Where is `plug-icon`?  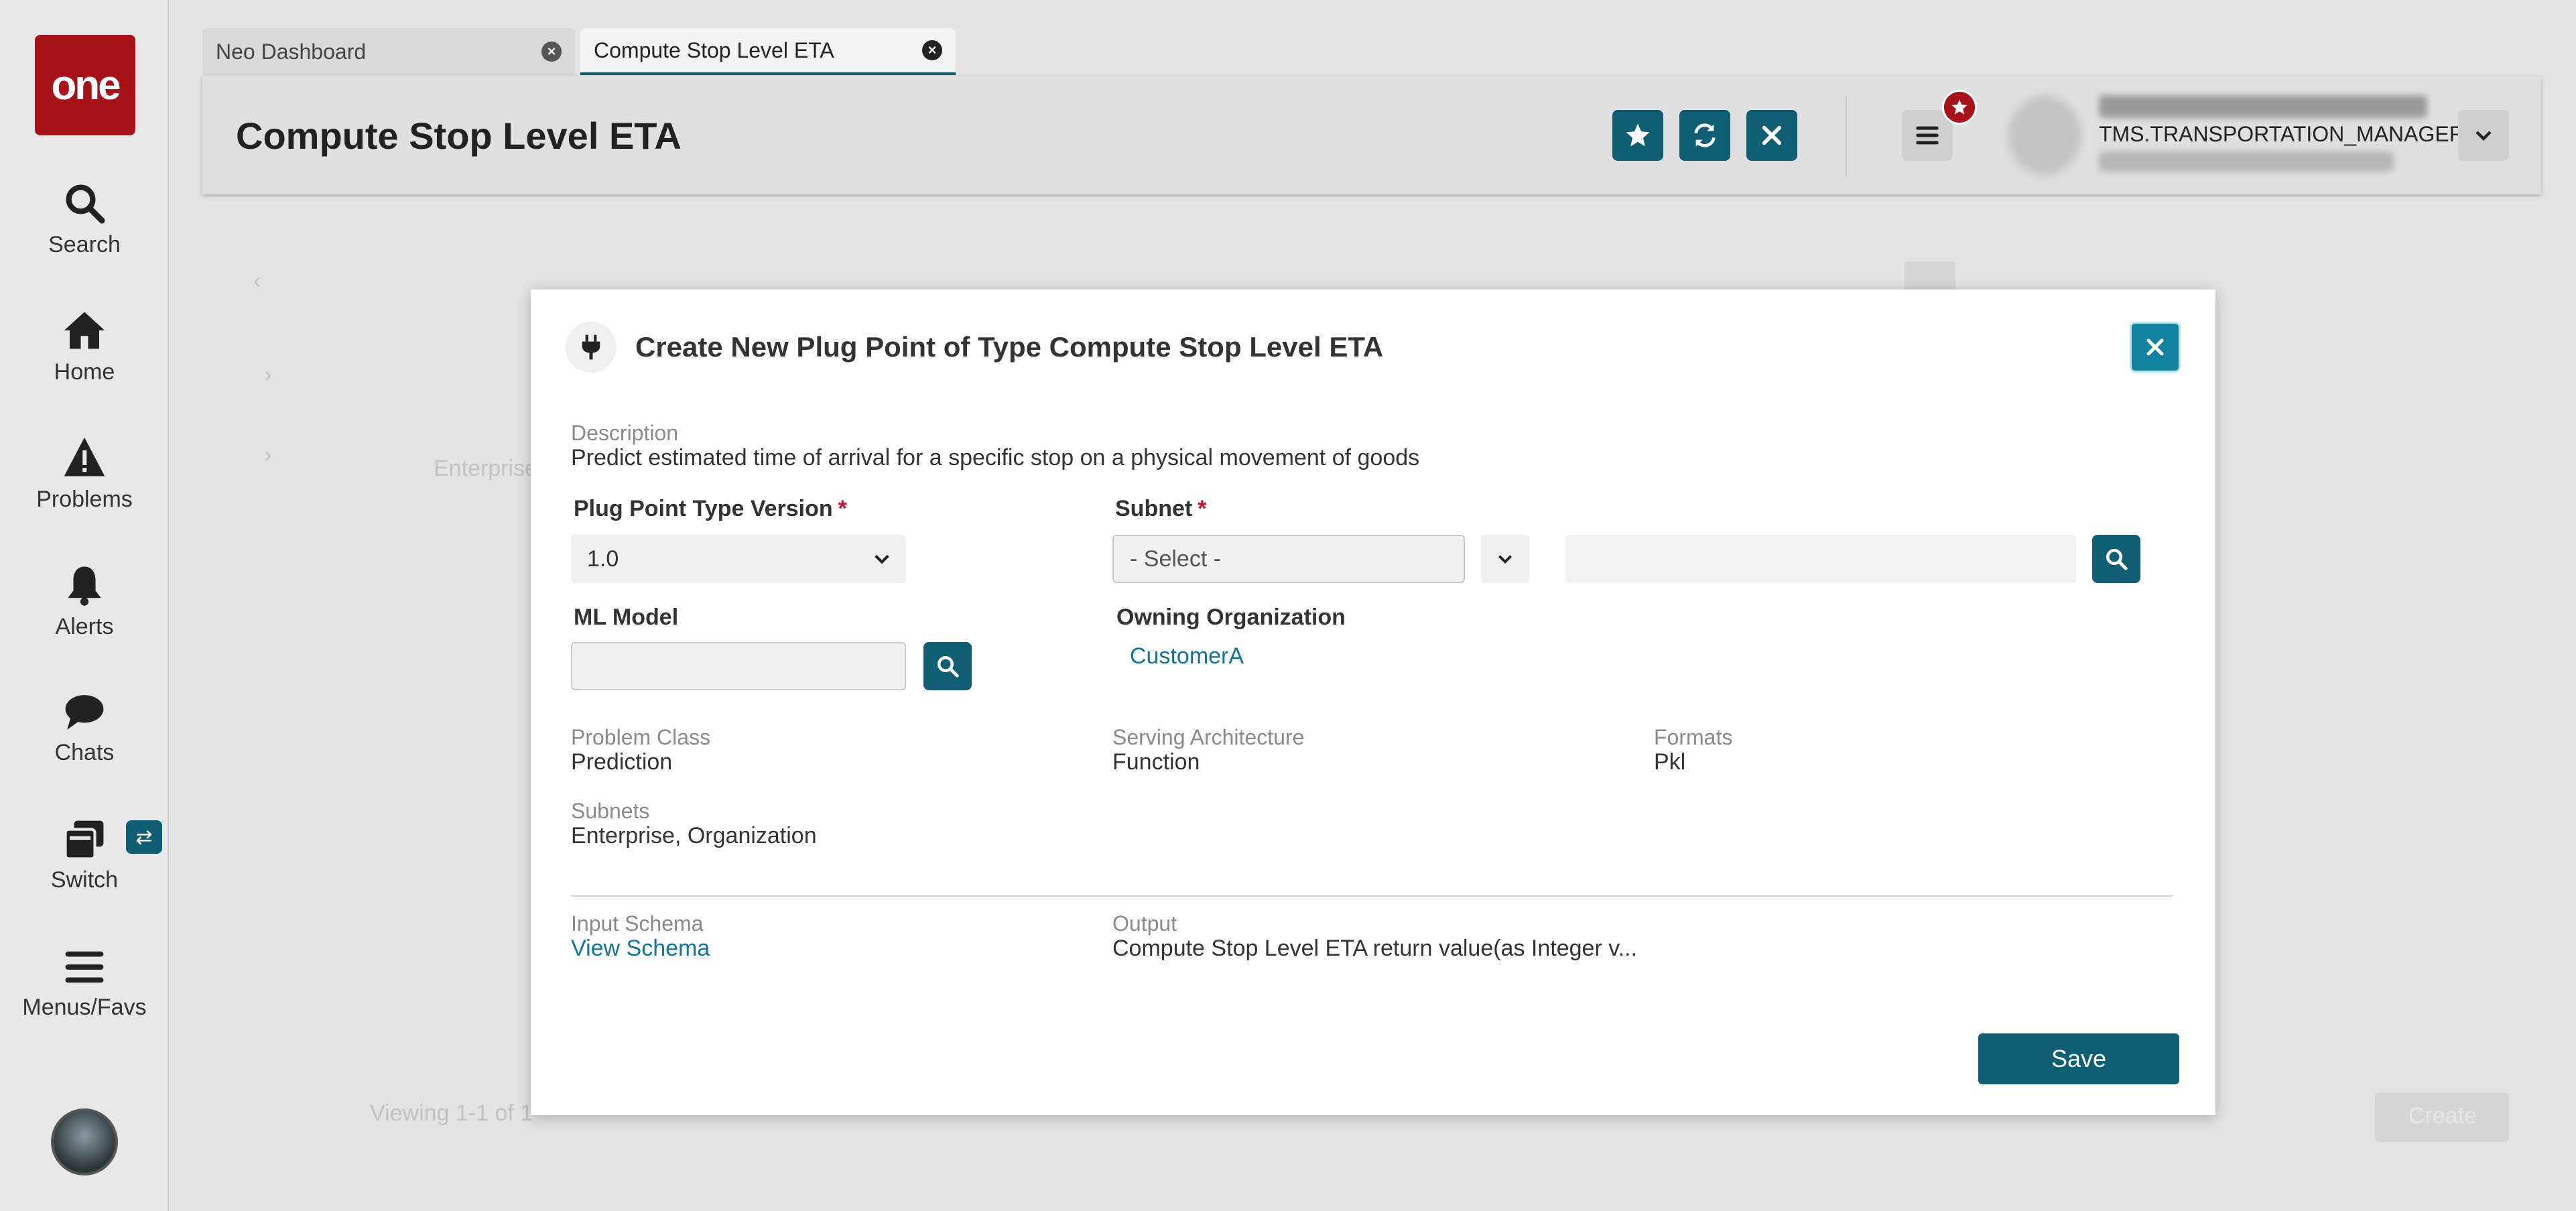
plug-icon is located at coordinates (591, 347).